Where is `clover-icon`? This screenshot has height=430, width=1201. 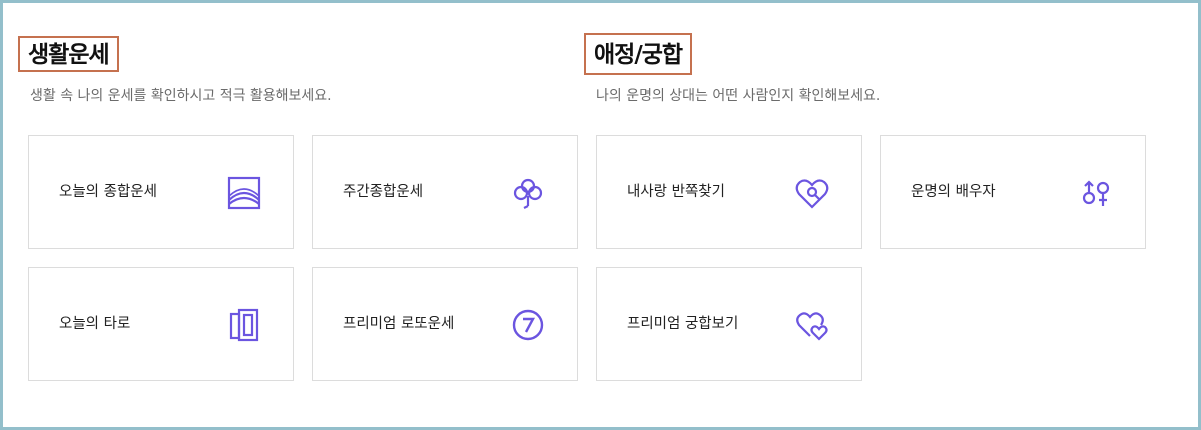 clover-icon is located at coordinates (528, 193).